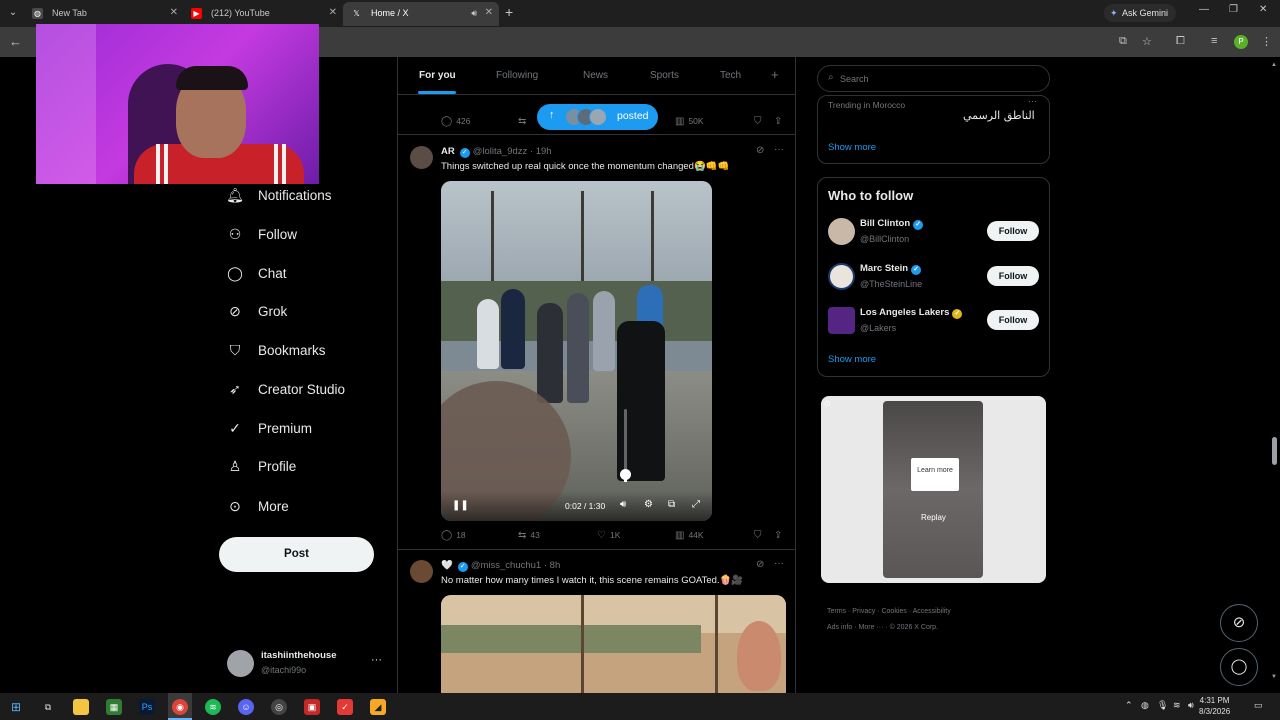 This screenshot has width=1280, height=720. Describe the element at coordinates (15, 41) in the screenshot. I see `back-arrow-icon: ←` at that location.